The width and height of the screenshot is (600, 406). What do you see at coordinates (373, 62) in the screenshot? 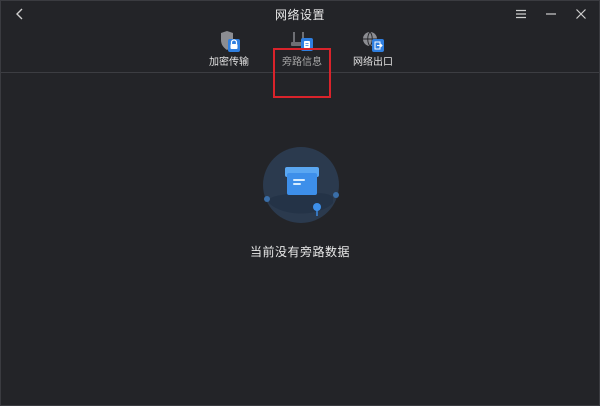
I see `tab-exit-label: 网络出口` at bounding box center [373, 62].